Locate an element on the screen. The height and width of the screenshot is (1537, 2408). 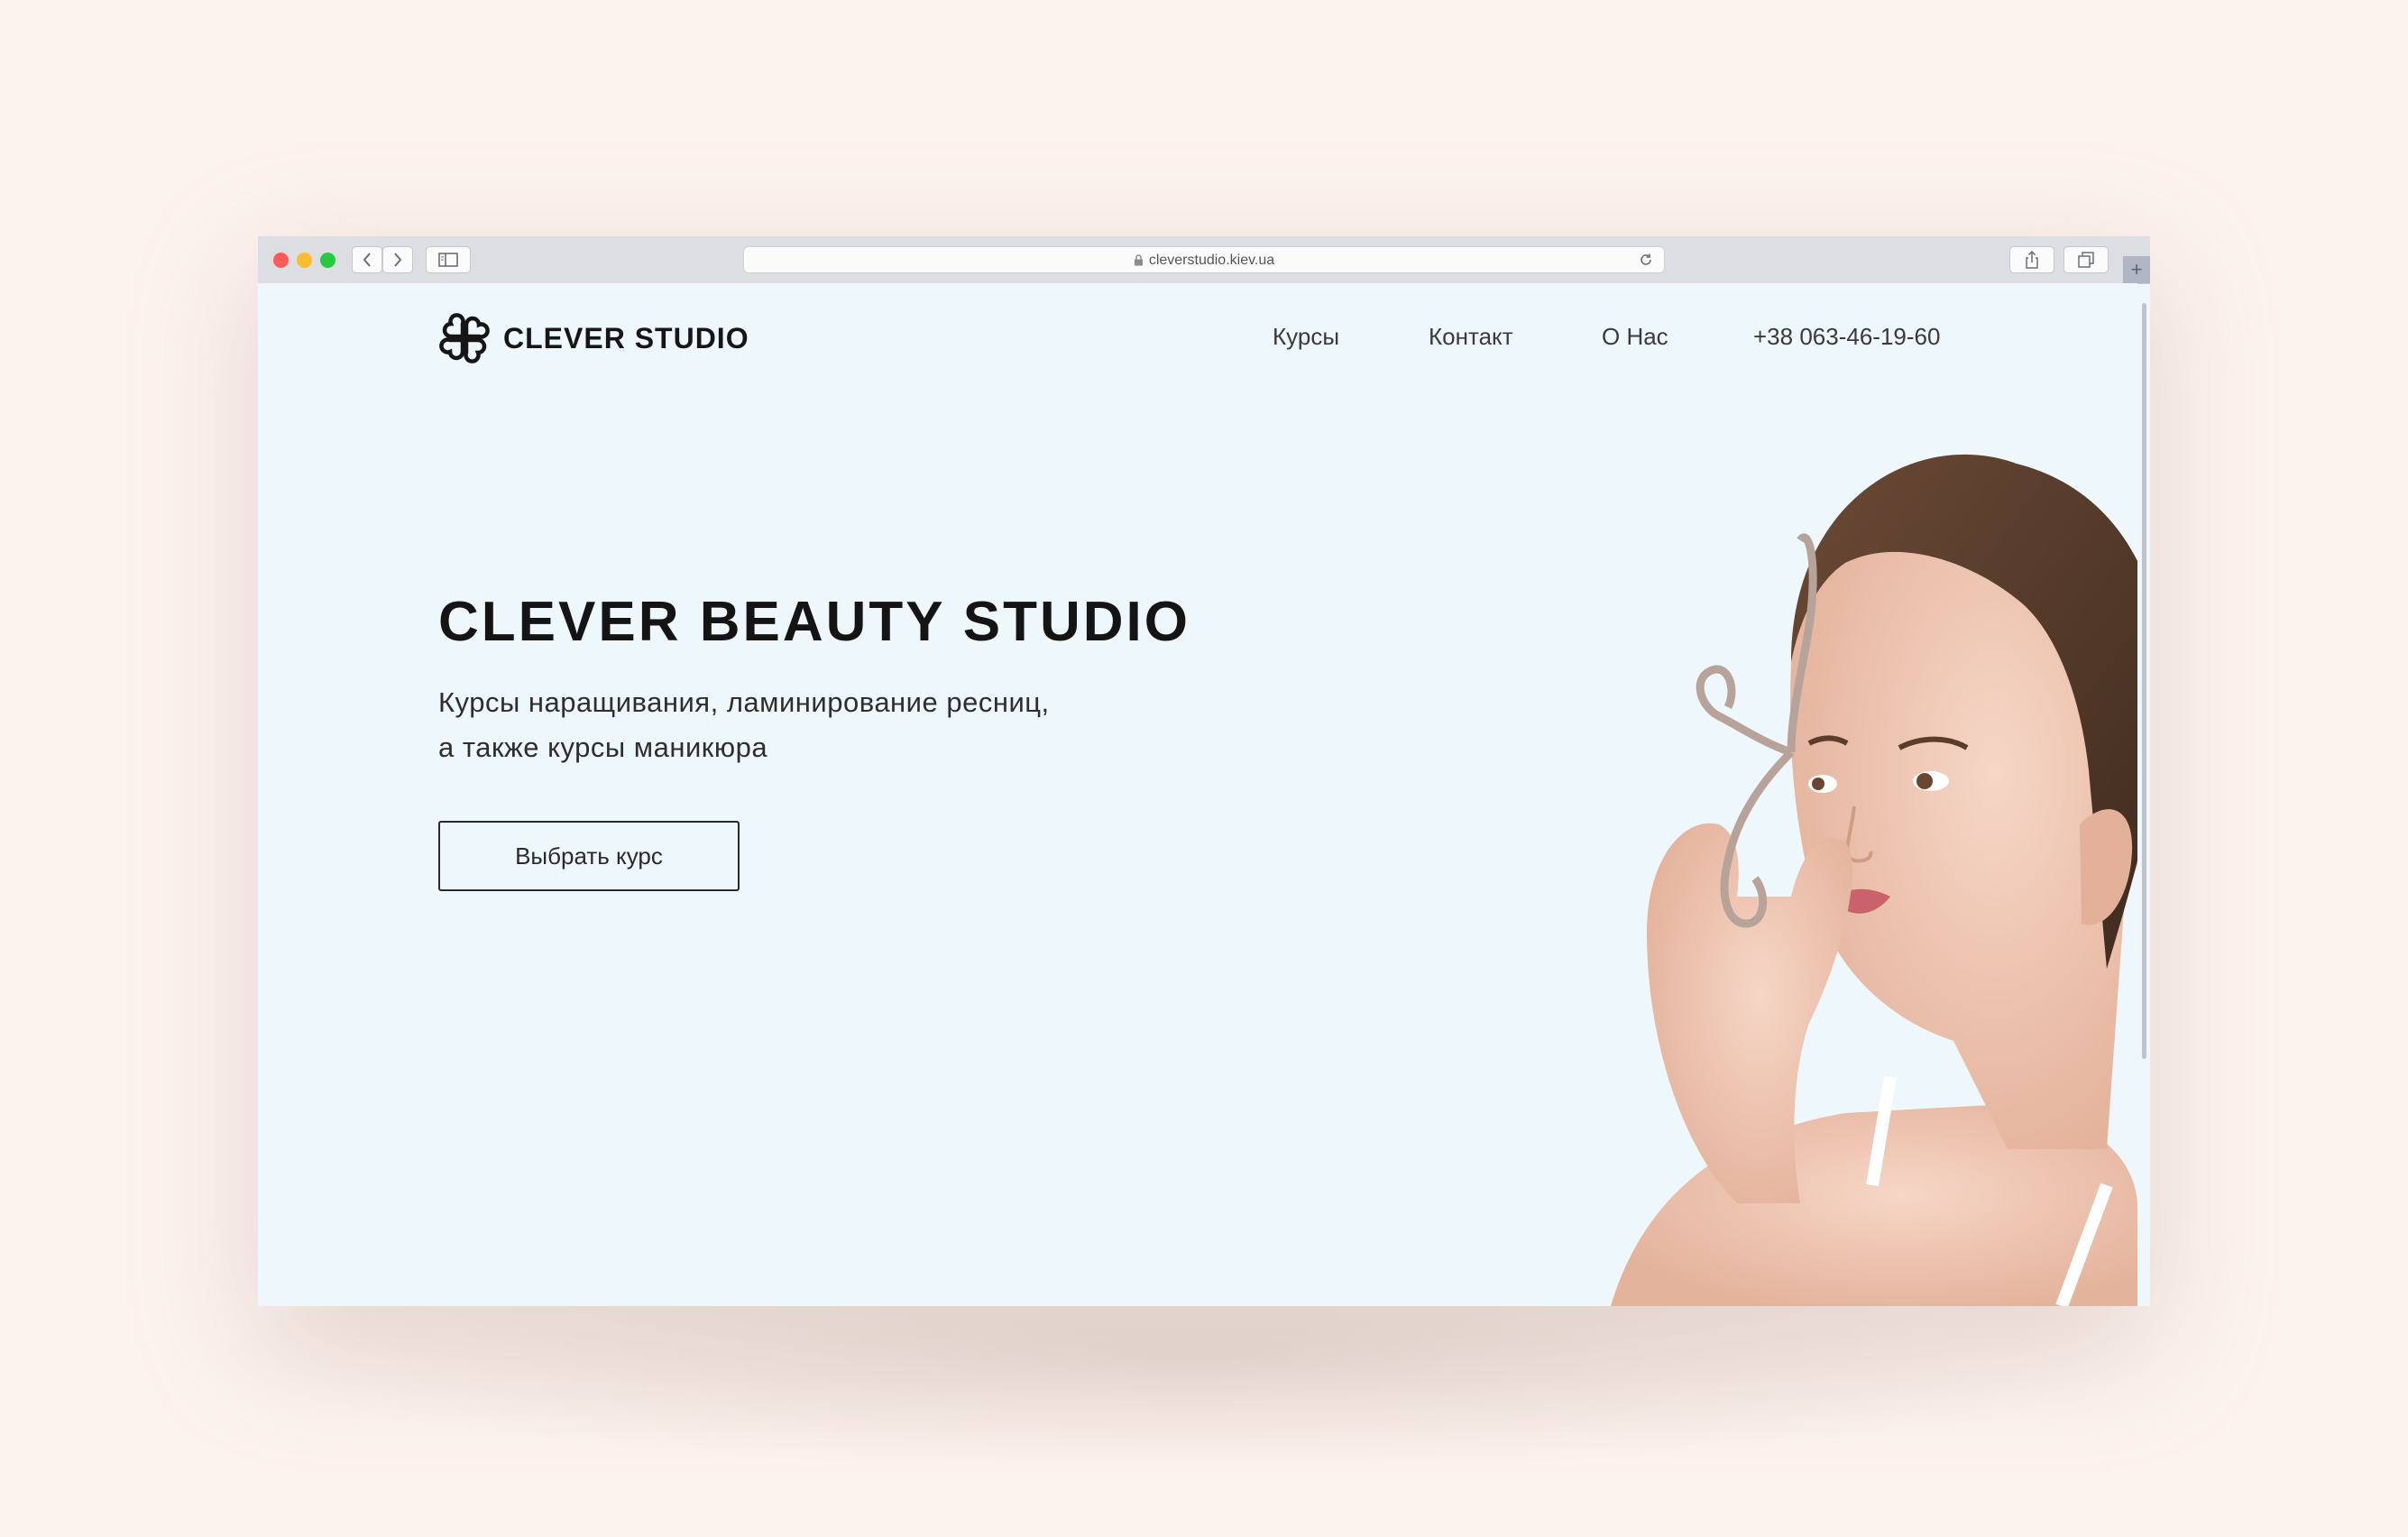
chevron-left-icon is located at coordinates (367, 260).